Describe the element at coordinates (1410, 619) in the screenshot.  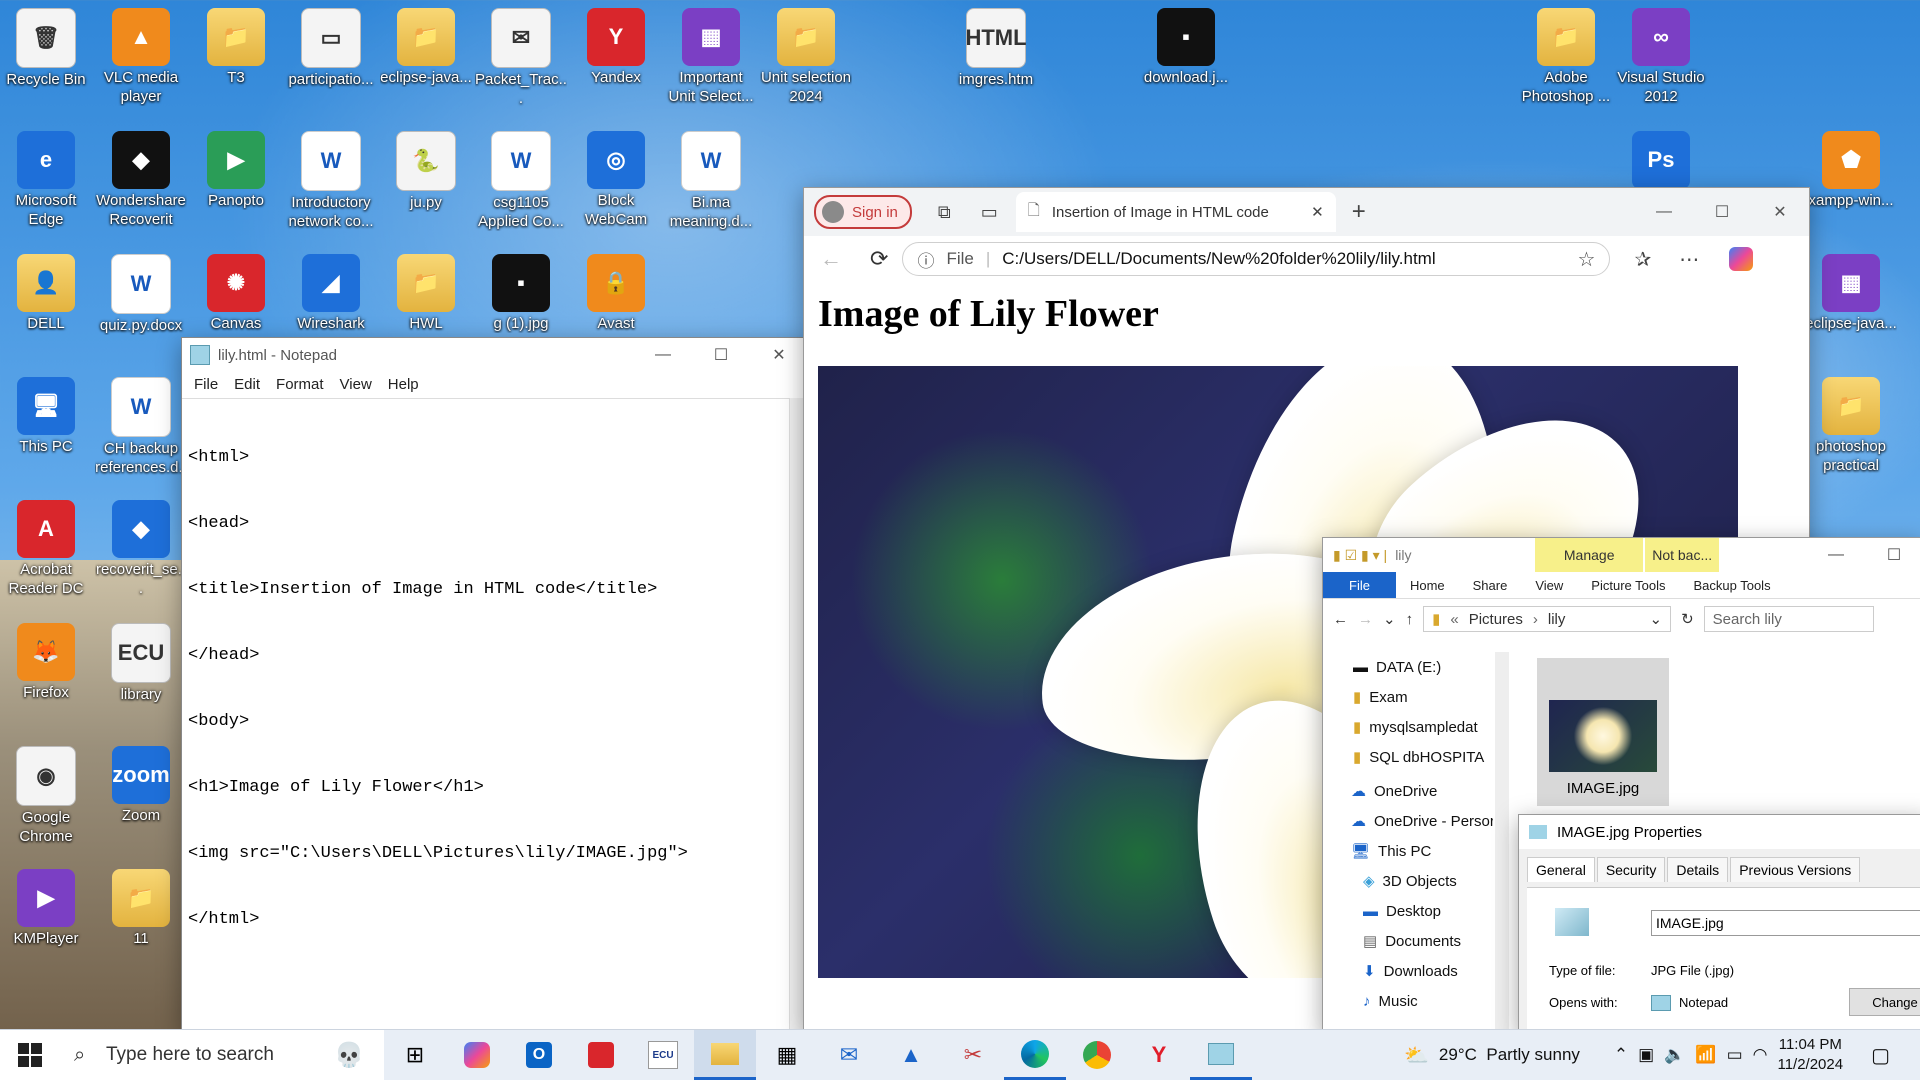
I see `up-icon: ↑` at that location.